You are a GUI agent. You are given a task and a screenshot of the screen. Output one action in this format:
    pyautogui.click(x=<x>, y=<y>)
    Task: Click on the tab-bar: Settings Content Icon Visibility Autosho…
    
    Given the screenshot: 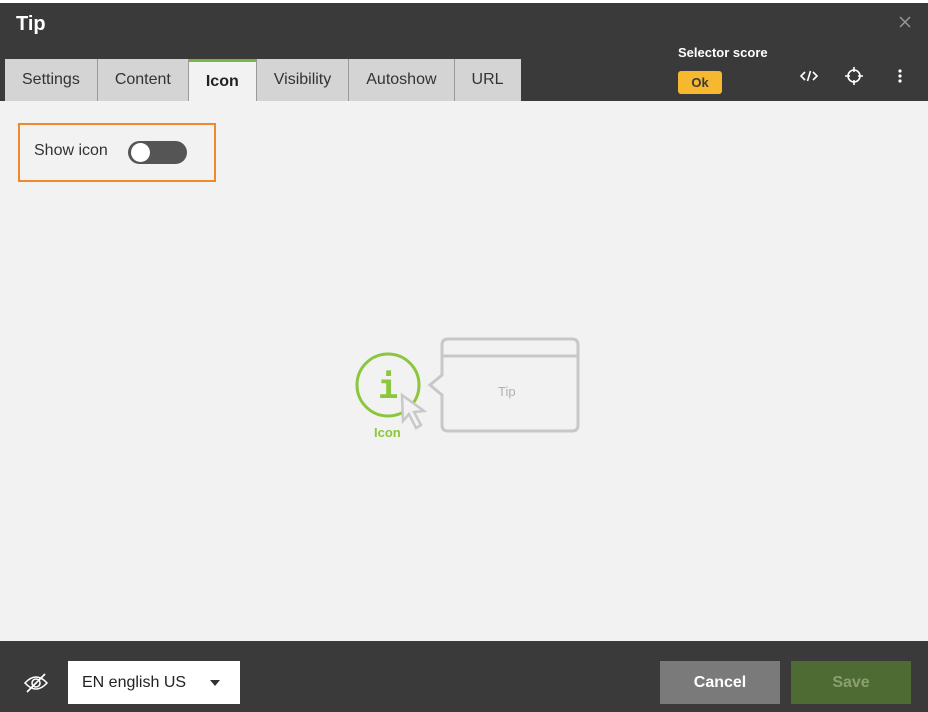 What is the action you would take?
    pyautogui.click(x=263, y=80)
    